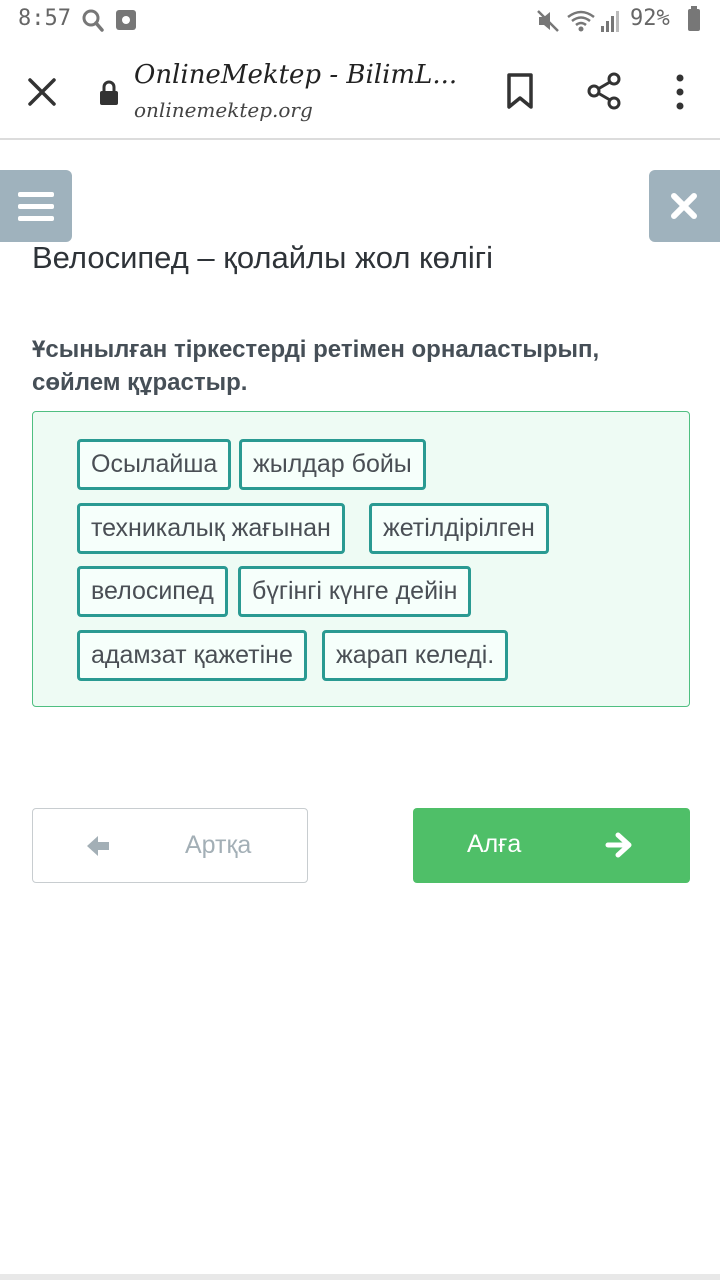 Image resolution: width=720 pixels, height=1280 pixels. What do you see at coordinates (154, 464) in the screenshot?
I see `word-chip: Осылайша` at bounding box center [154, 464].